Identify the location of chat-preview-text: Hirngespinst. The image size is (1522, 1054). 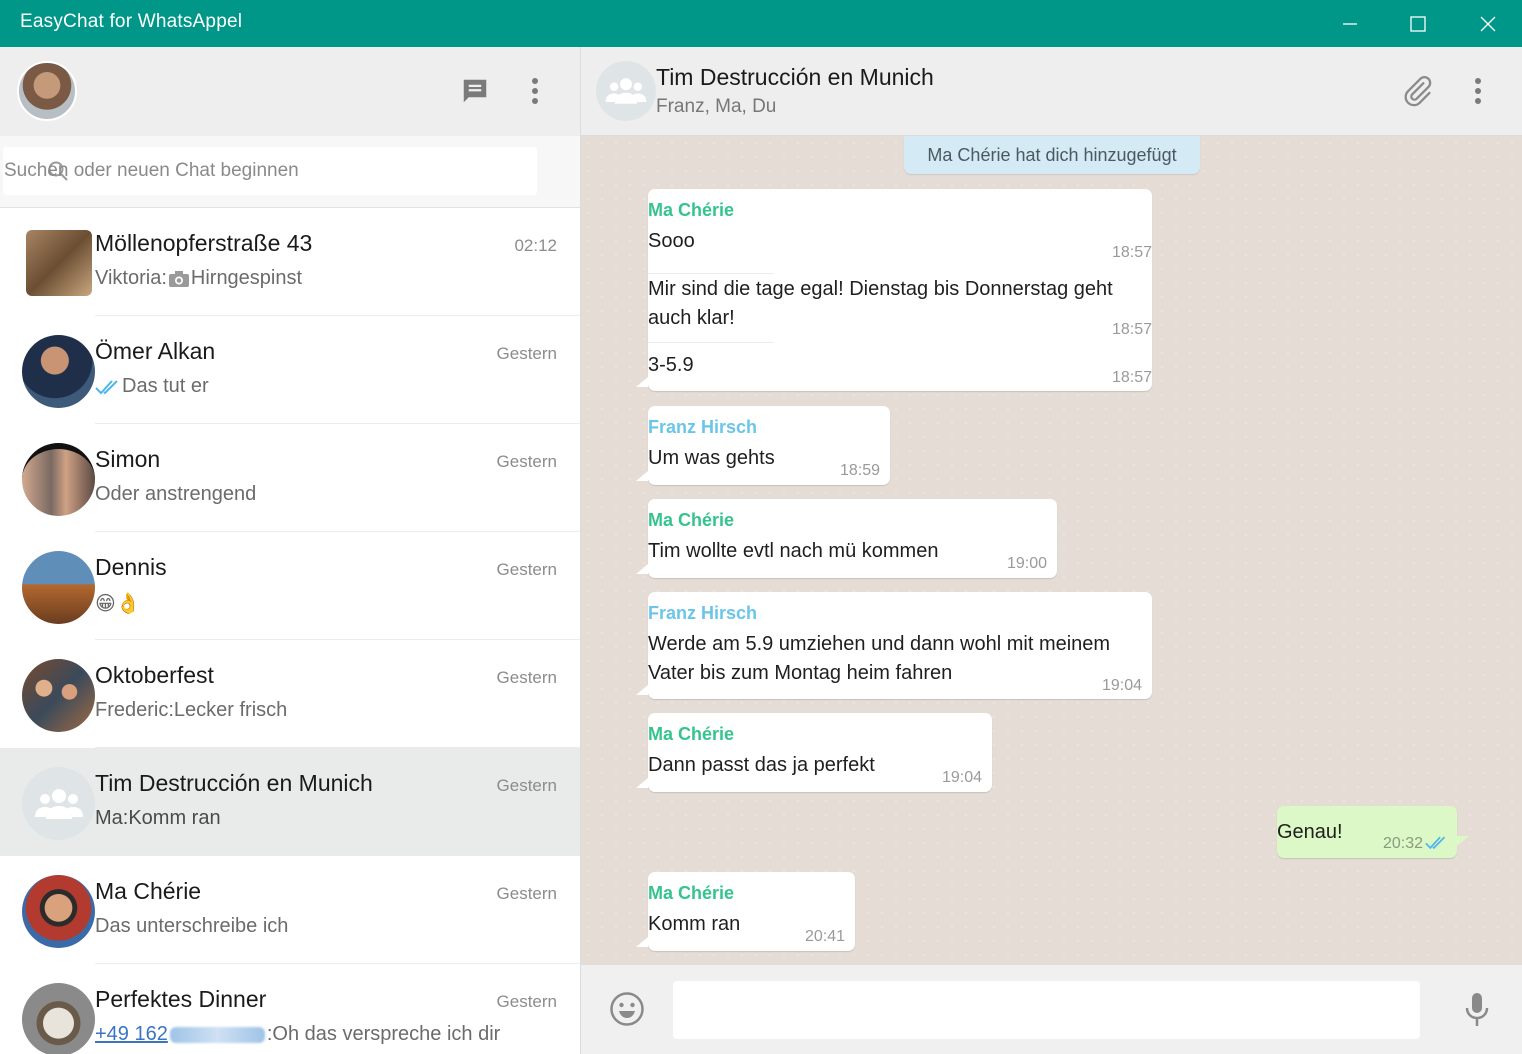
(246, 278).